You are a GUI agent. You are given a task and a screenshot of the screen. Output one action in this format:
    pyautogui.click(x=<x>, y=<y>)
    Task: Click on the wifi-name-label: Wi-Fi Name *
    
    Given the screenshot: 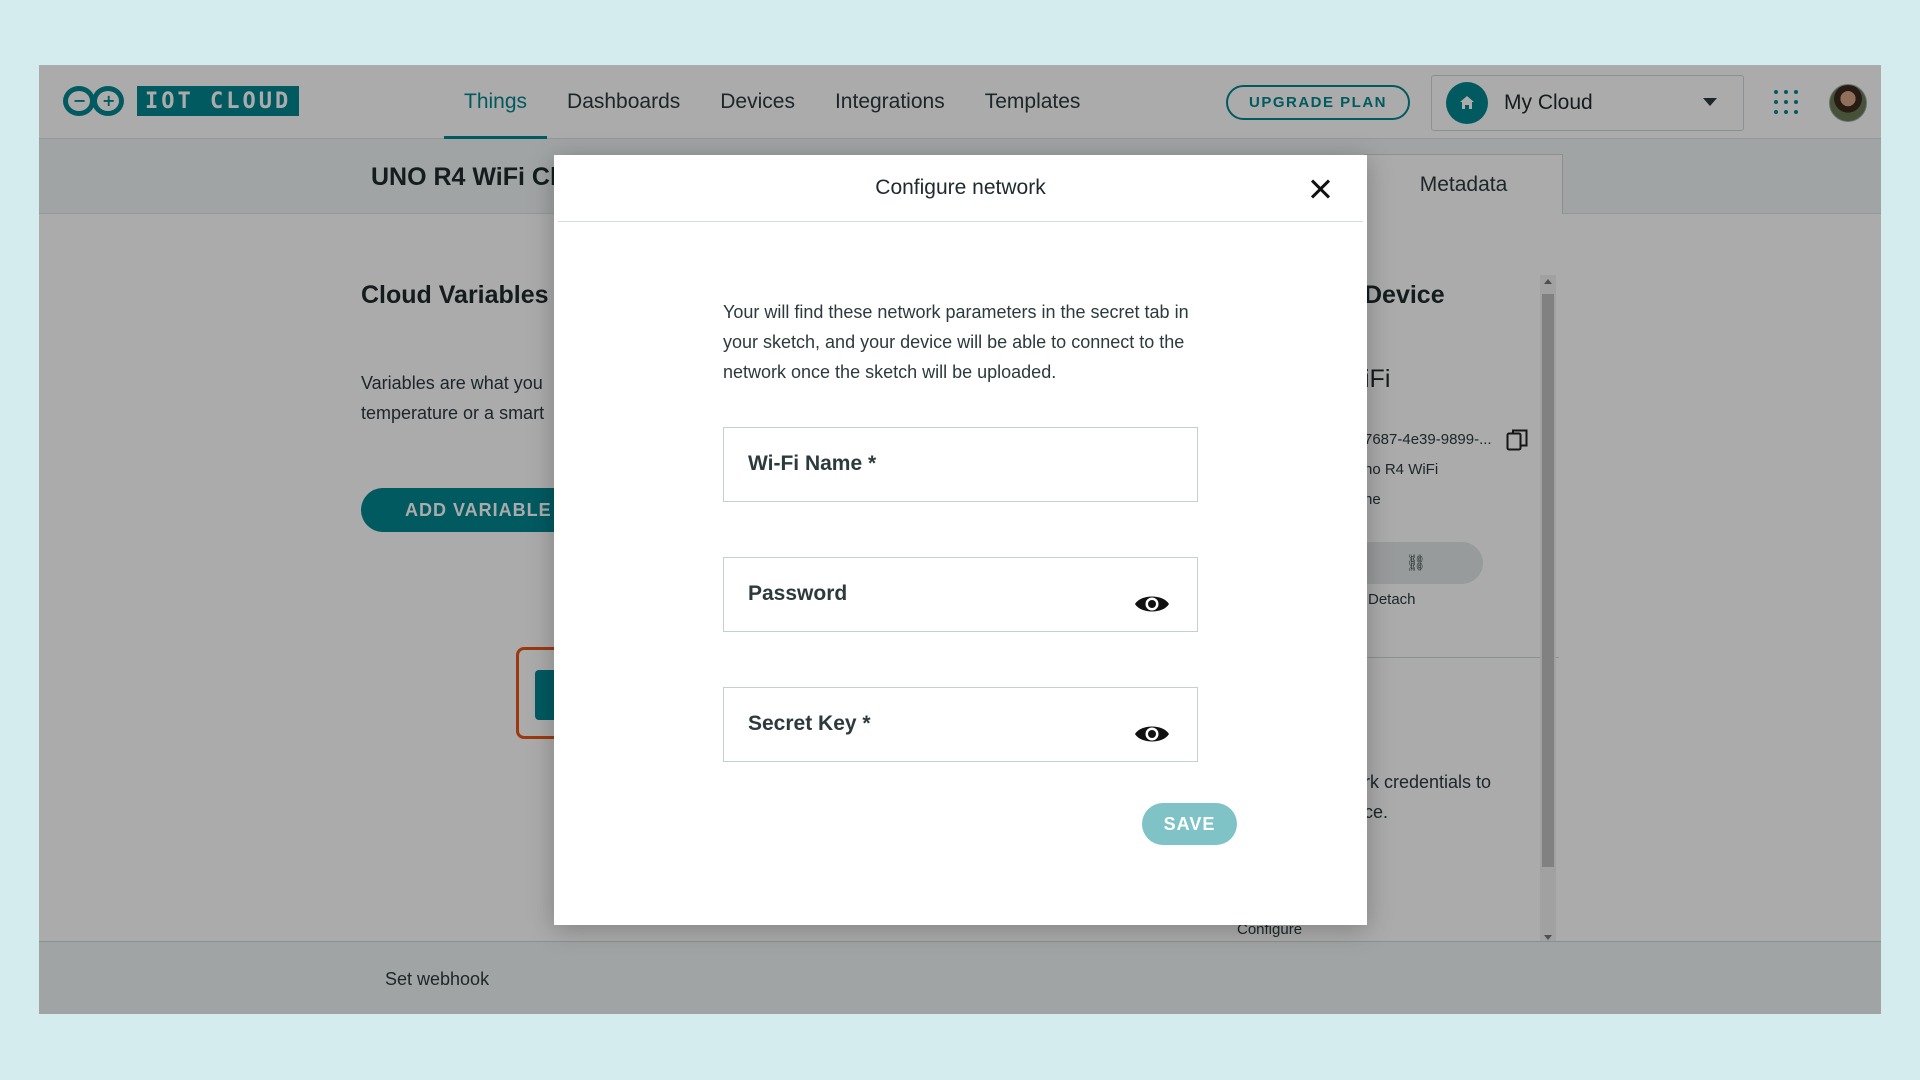 What is the action you would take?
    pyautogui.click(x=812, y=463)
    